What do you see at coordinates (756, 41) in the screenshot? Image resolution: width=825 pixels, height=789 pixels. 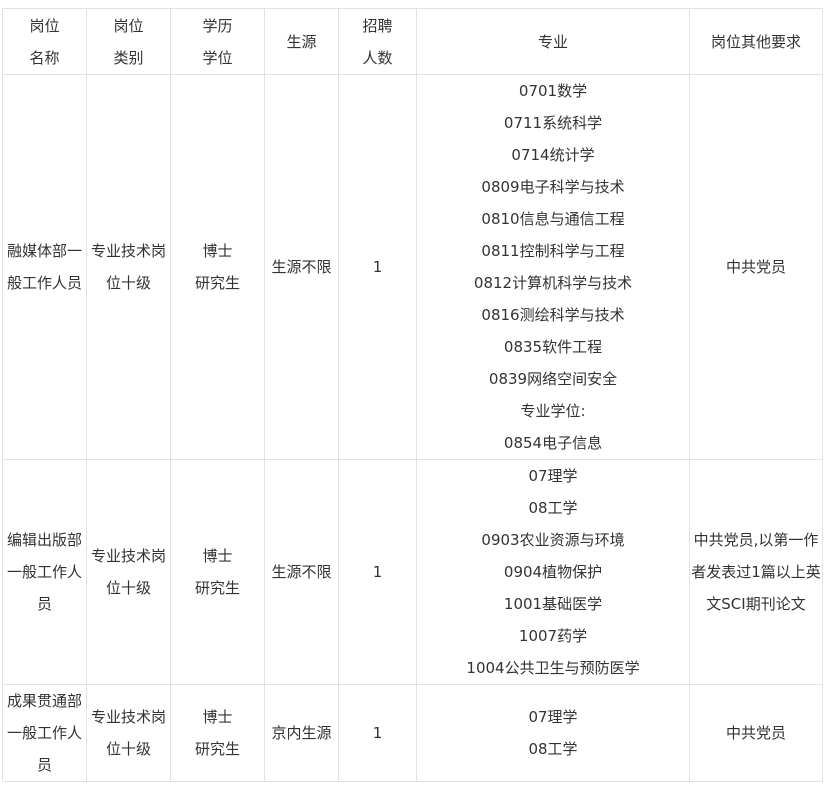 I see `header-other-requirements: 岗位其他要求` at bounding box center [756, 41].